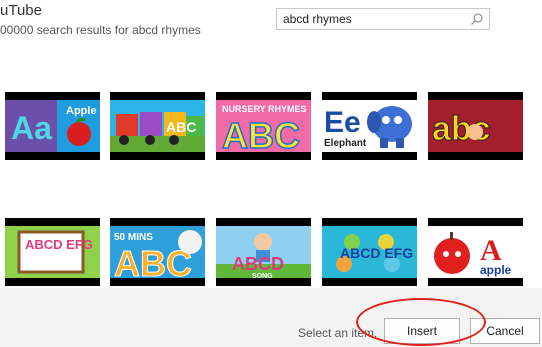 The height and width of the screenshot is (347, 542). What do you see at coordinates (422, 331) in the screenshot?
I see `insert-button: Insert` at bounding box center [422, 331].